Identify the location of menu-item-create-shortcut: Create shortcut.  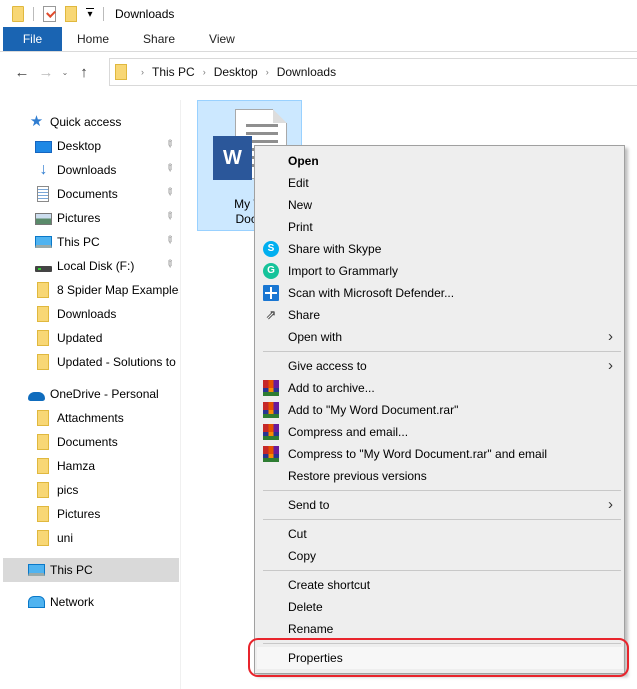
(440, 585).